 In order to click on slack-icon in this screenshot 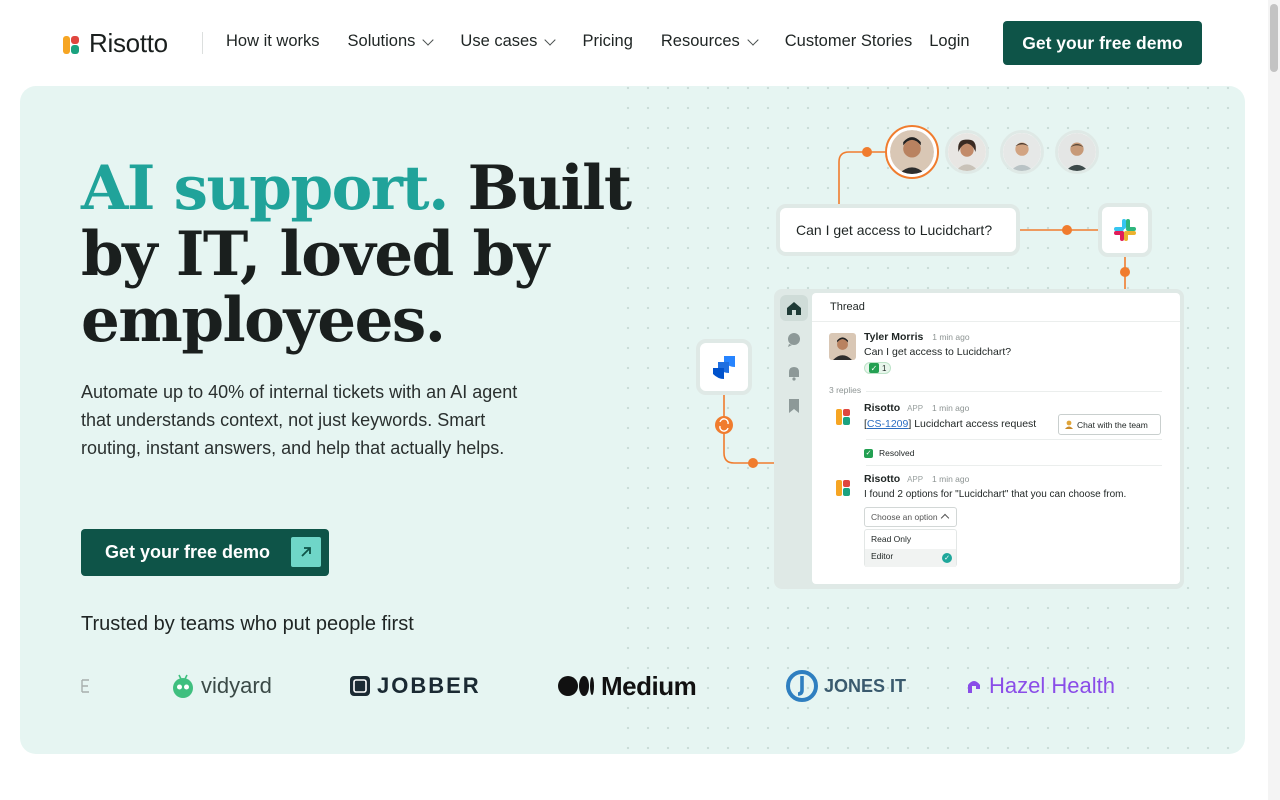, I will do `click(1125, 230)`.